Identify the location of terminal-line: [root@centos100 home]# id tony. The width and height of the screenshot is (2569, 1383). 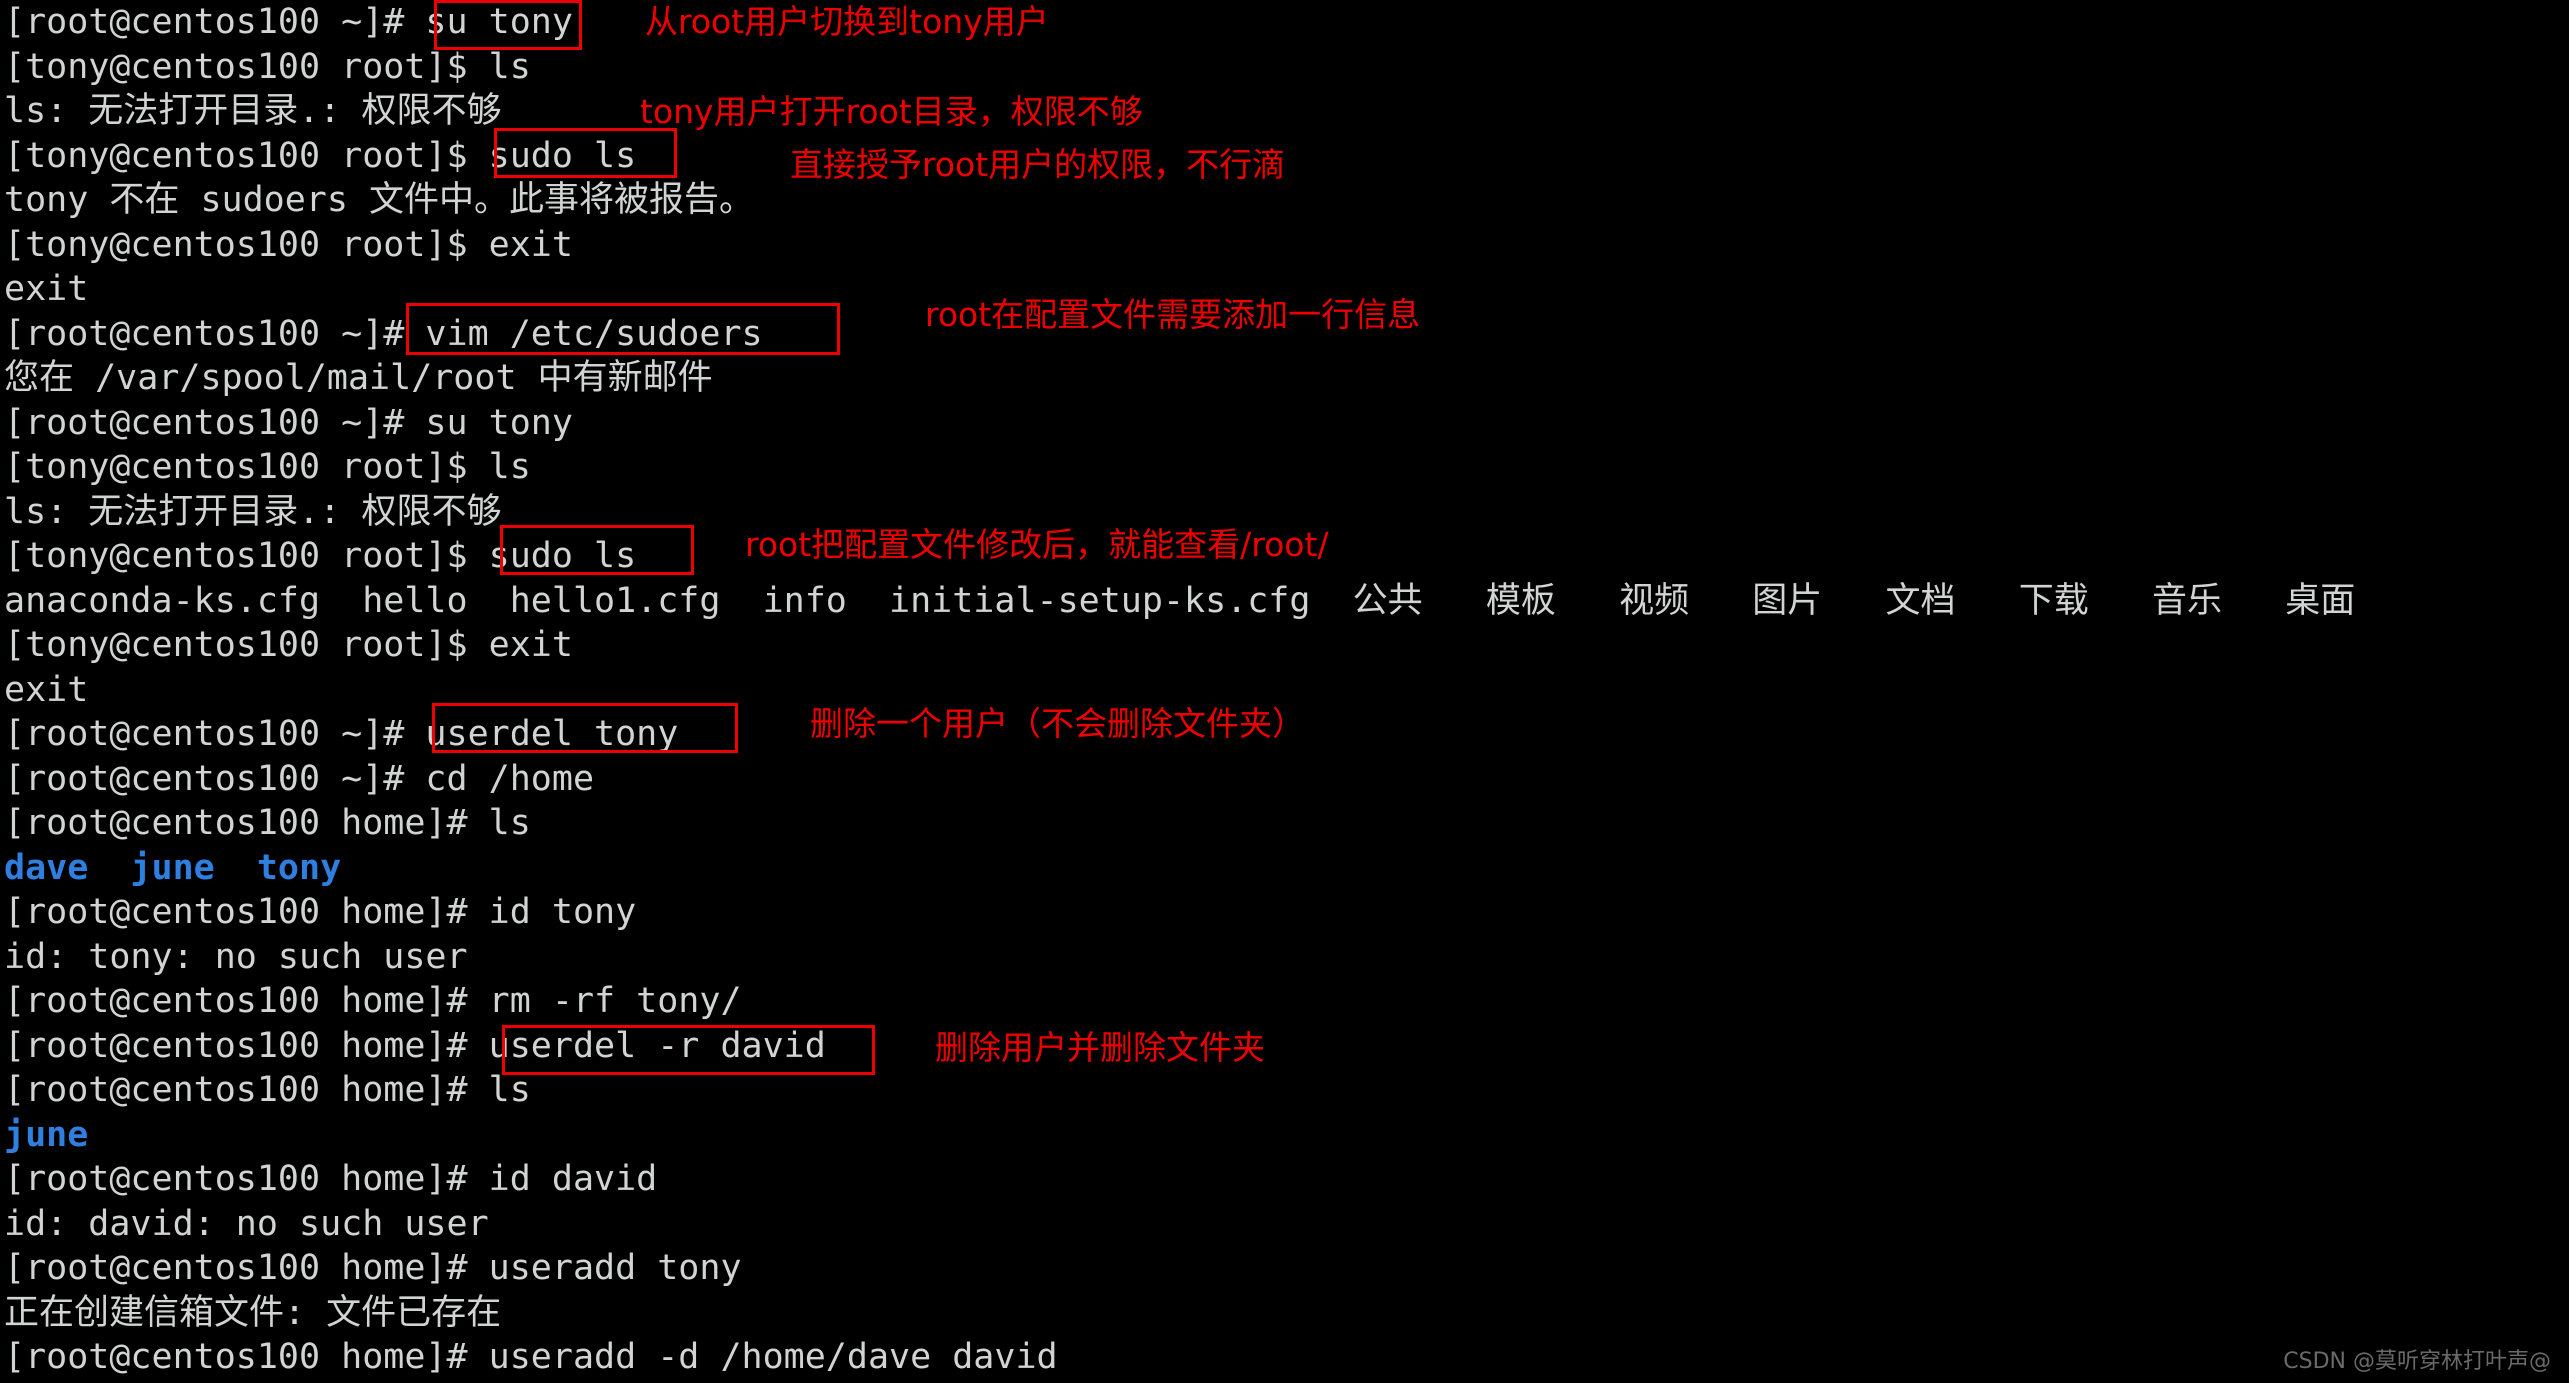
(1284, 912).